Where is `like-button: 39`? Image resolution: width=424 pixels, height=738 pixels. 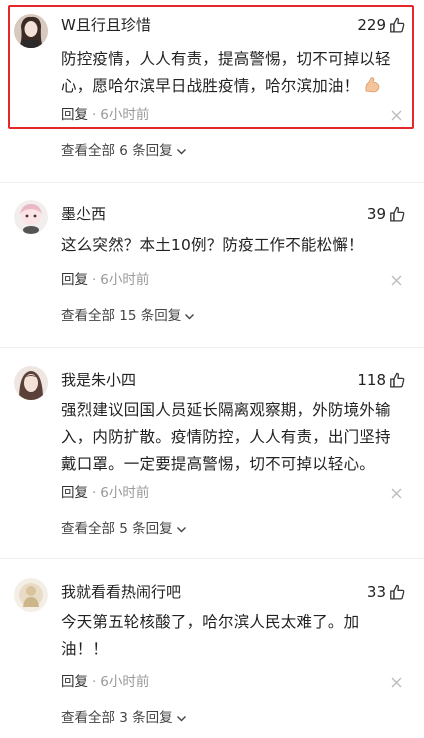 like-button: 39 is located at coordinates (386, 214).